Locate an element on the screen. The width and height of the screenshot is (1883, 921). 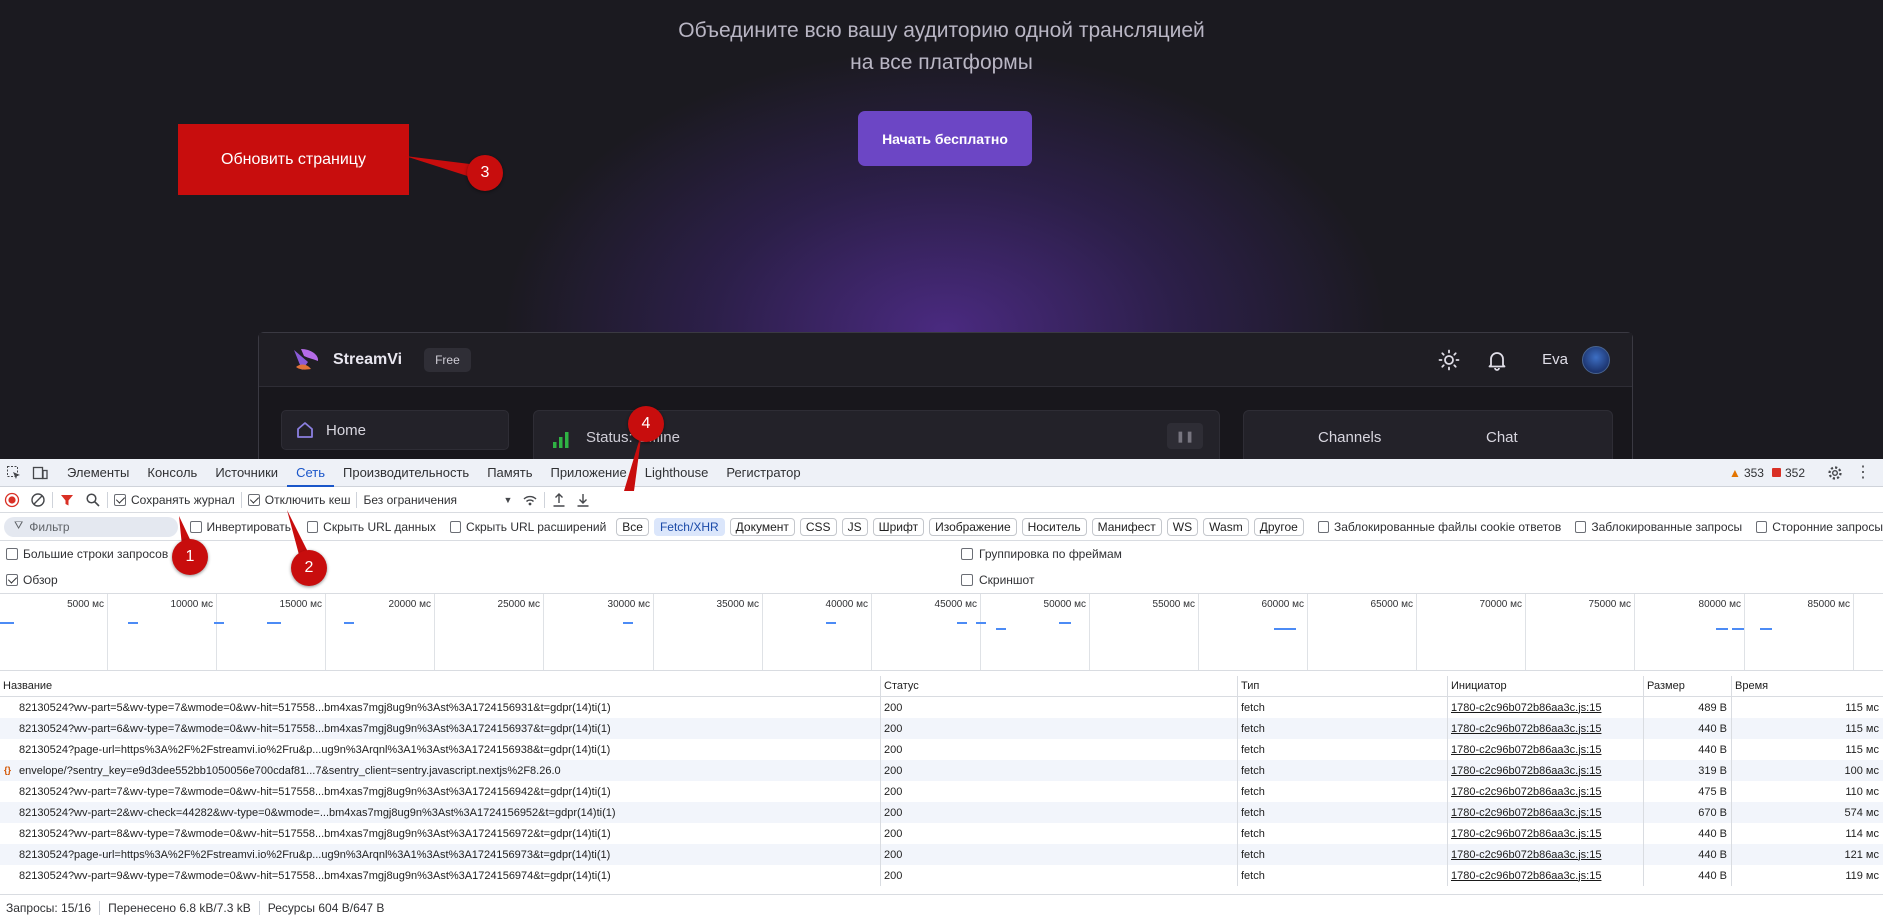
type-filter-all: Все is located at coordinates (632, 526).